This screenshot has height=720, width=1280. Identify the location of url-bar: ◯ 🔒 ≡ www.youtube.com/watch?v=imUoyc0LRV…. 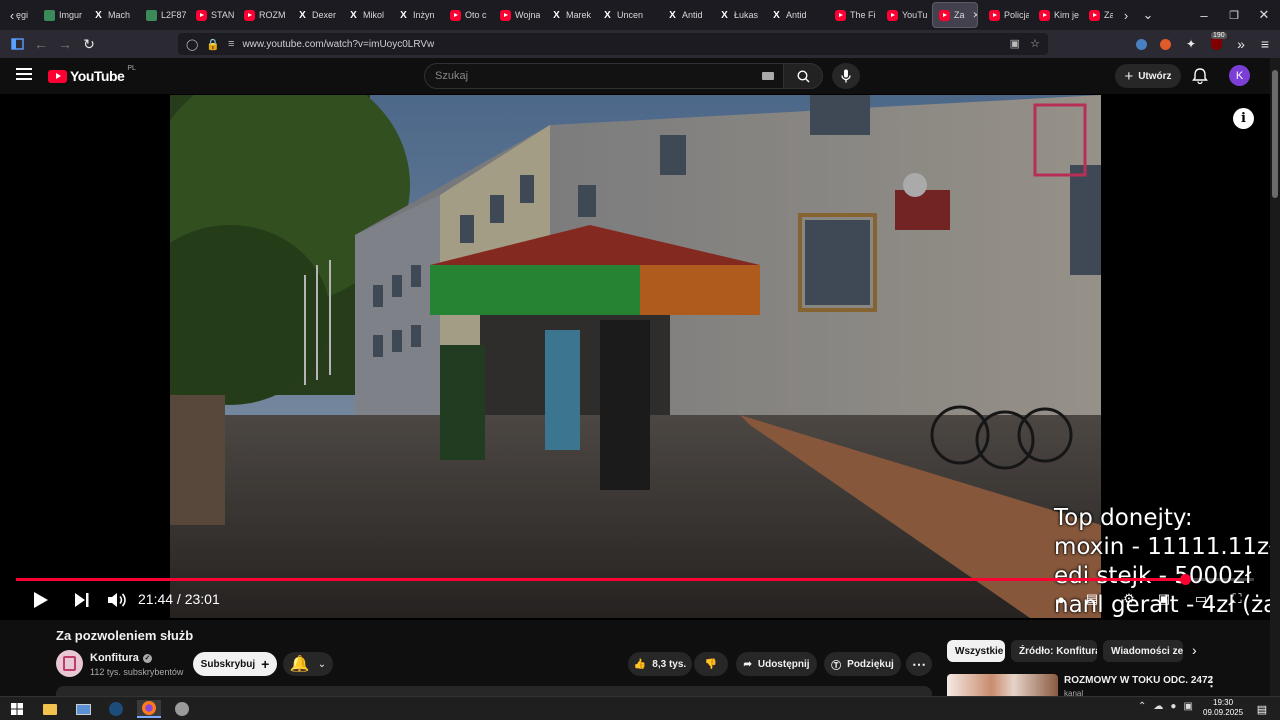
(613, 44).